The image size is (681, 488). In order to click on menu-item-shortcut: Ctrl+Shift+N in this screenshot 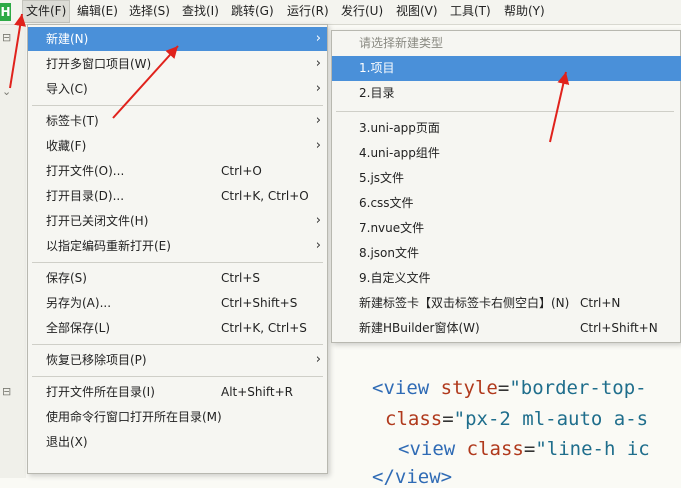, I will do `click(619, 328)`.